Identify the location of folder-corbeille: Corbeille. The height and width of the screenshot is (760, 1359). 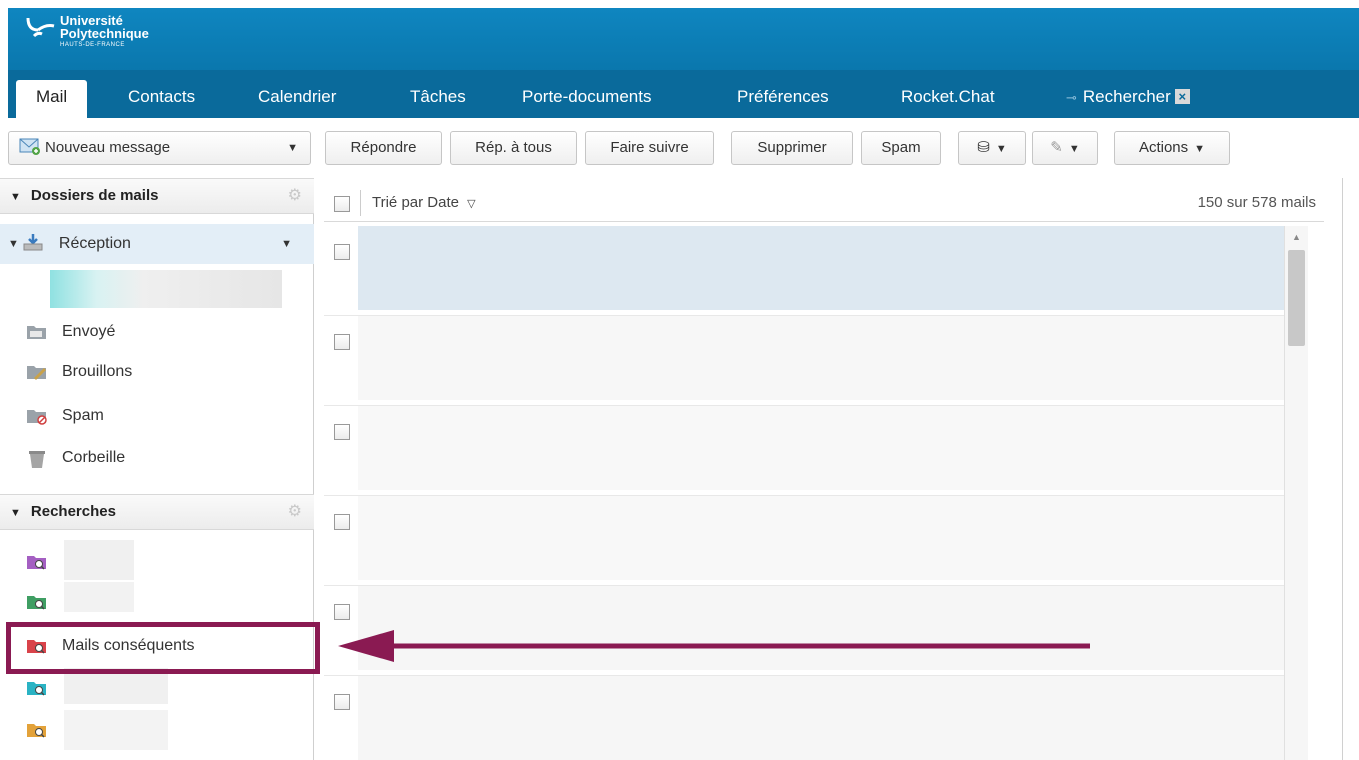
(157, 458).